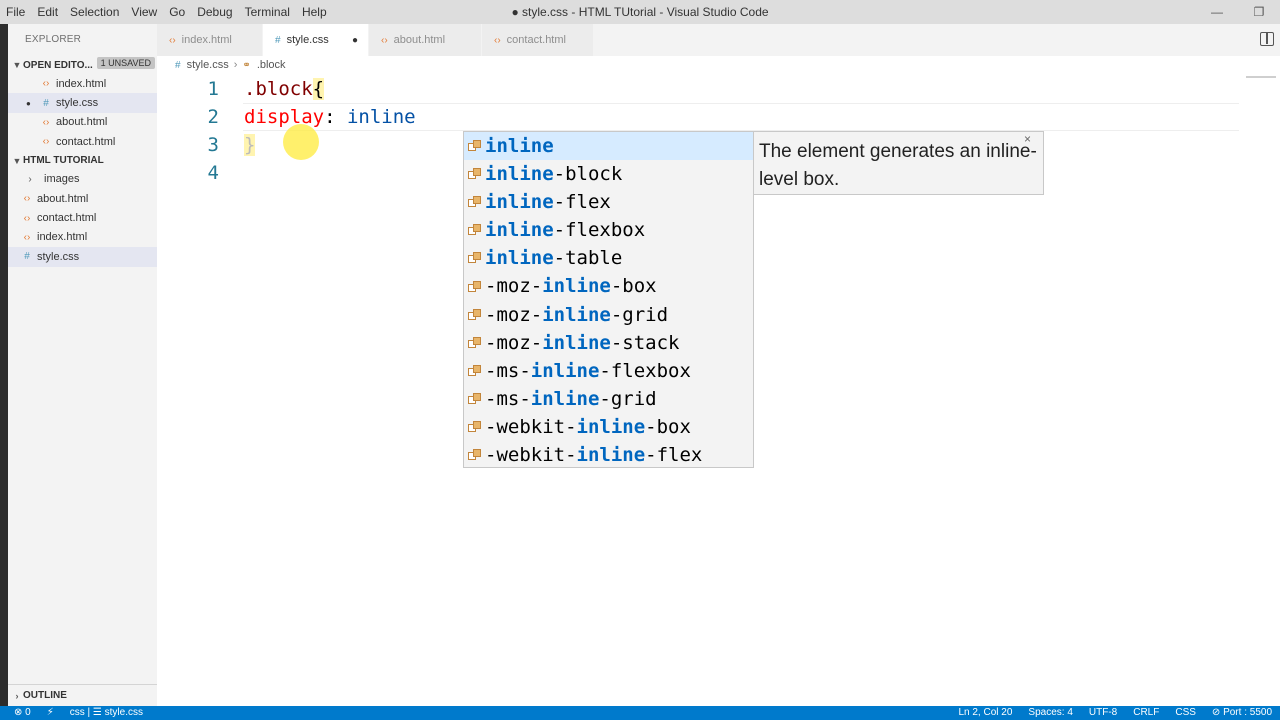 This screenshot has height=720, width=1280. I want to click on activity-bar, so click(4, 365).